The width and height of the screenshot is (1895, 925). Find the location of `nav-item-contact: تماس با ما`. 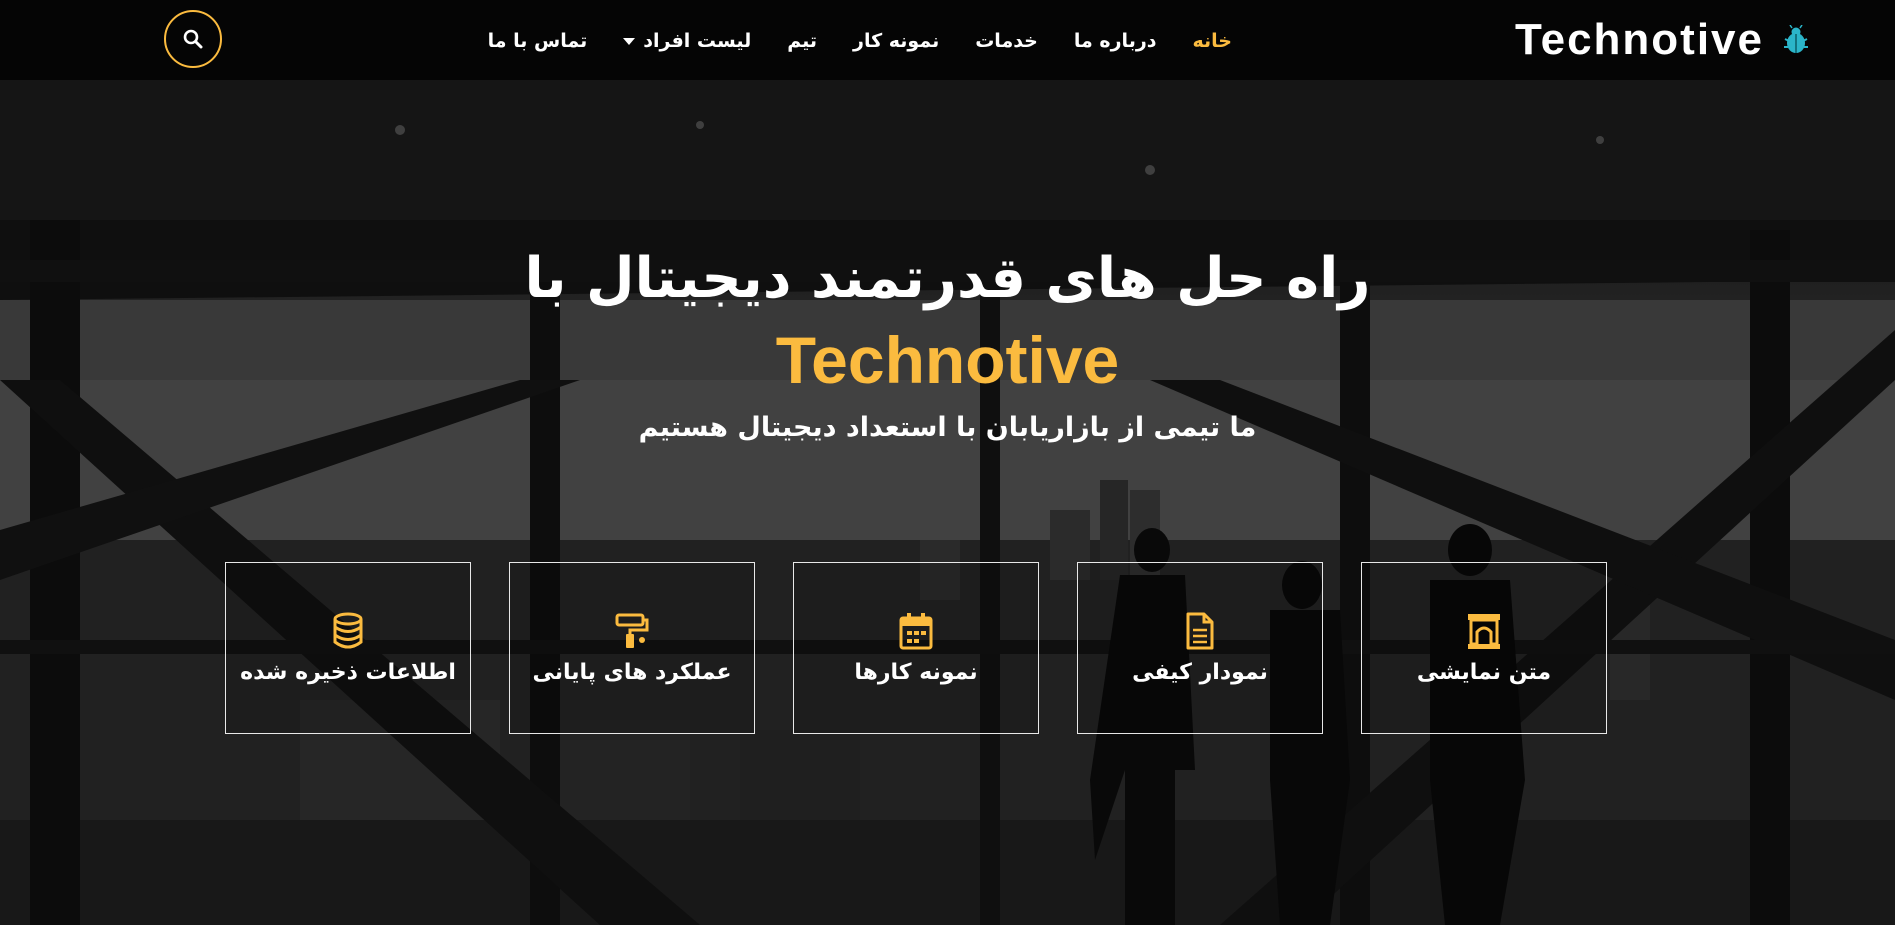

nav-item-contact: تماس با ما is located at coordinates (538, 41).